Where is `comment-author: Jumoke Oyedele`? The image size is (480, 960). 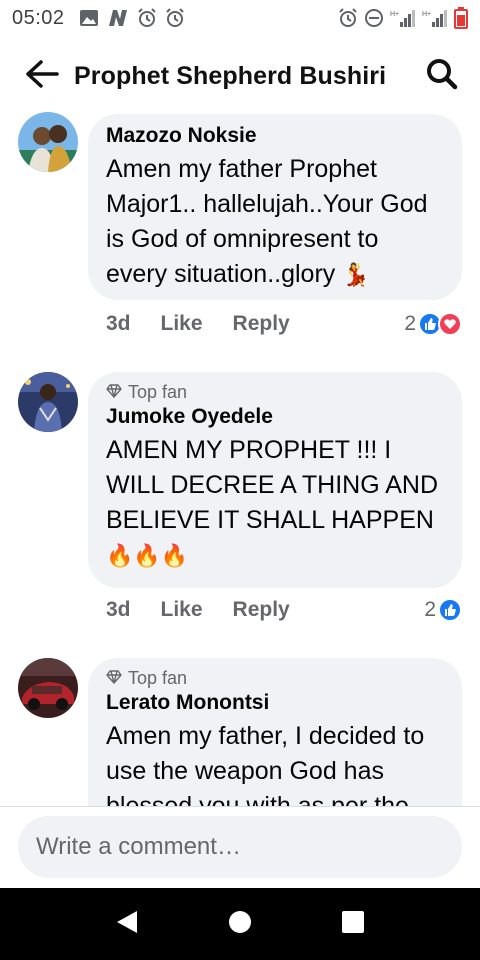
comment-author: Jumoke Oyedele is located at coordinates (275, 417).